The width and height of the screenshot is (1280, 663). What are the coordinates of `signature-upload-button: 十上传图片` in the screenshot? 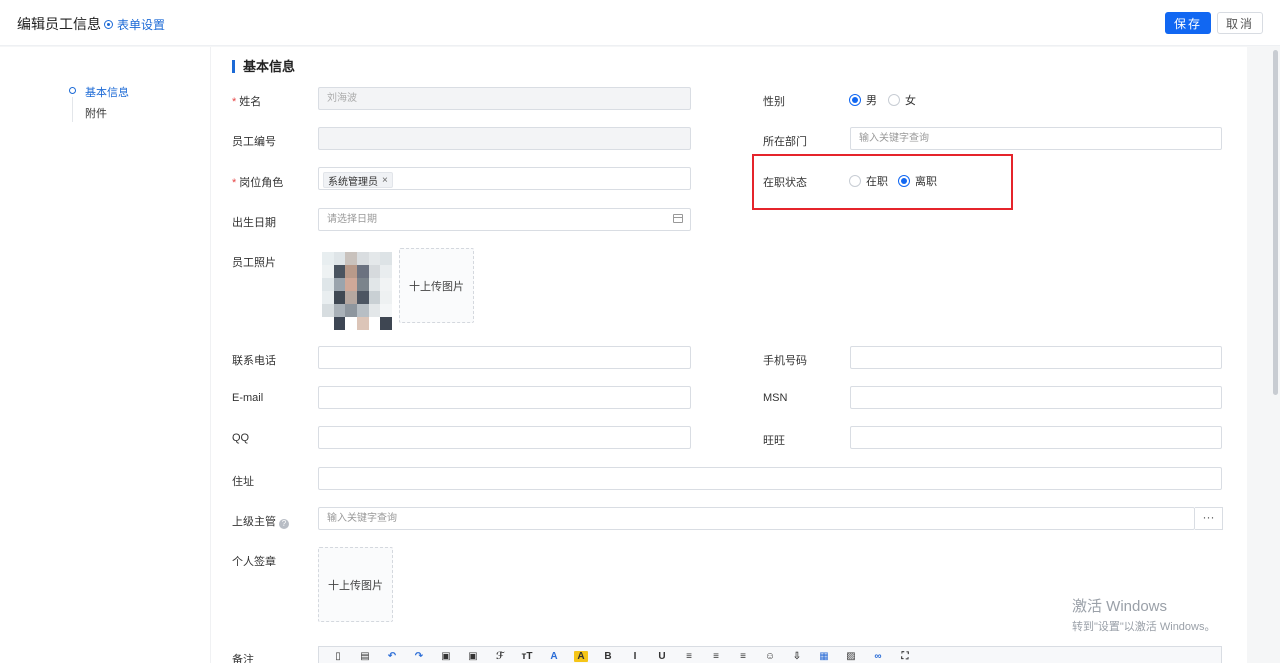 It's located at (355, 584).